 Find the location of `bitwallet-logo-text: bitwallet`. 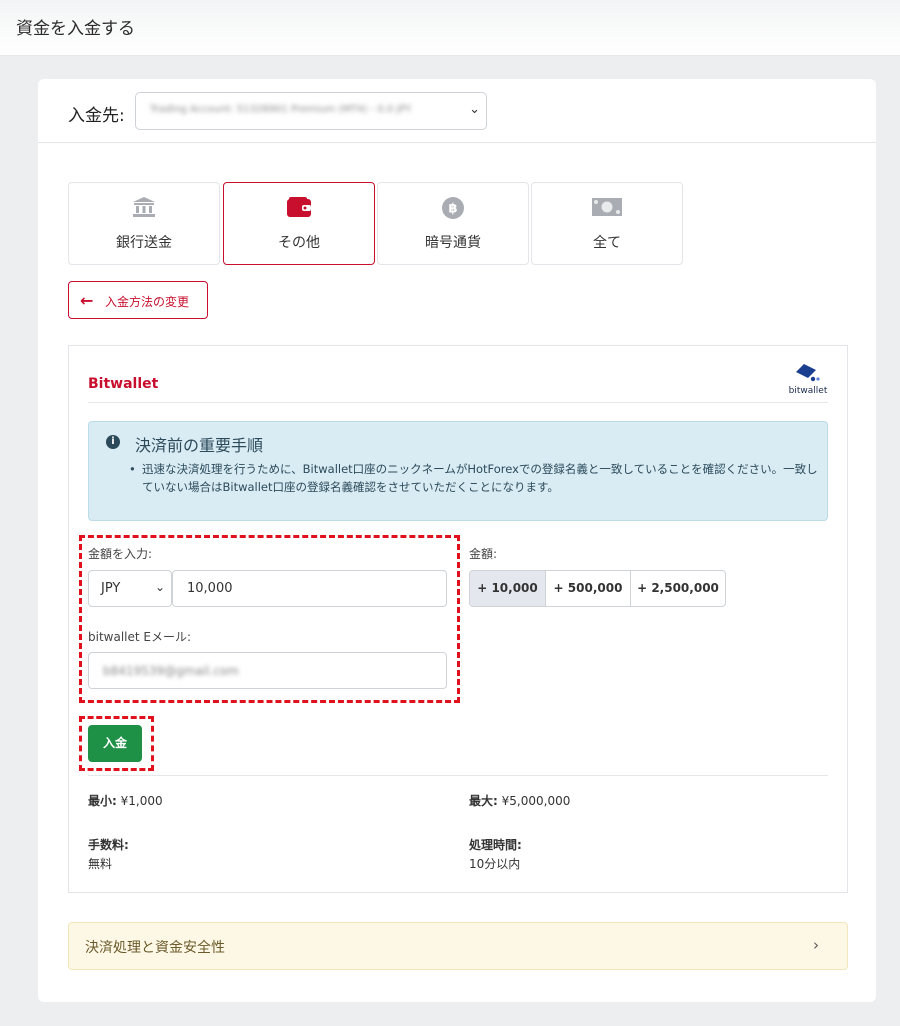

bitwallet-logo-text: bitwallet is located at coordinates (808, 391).